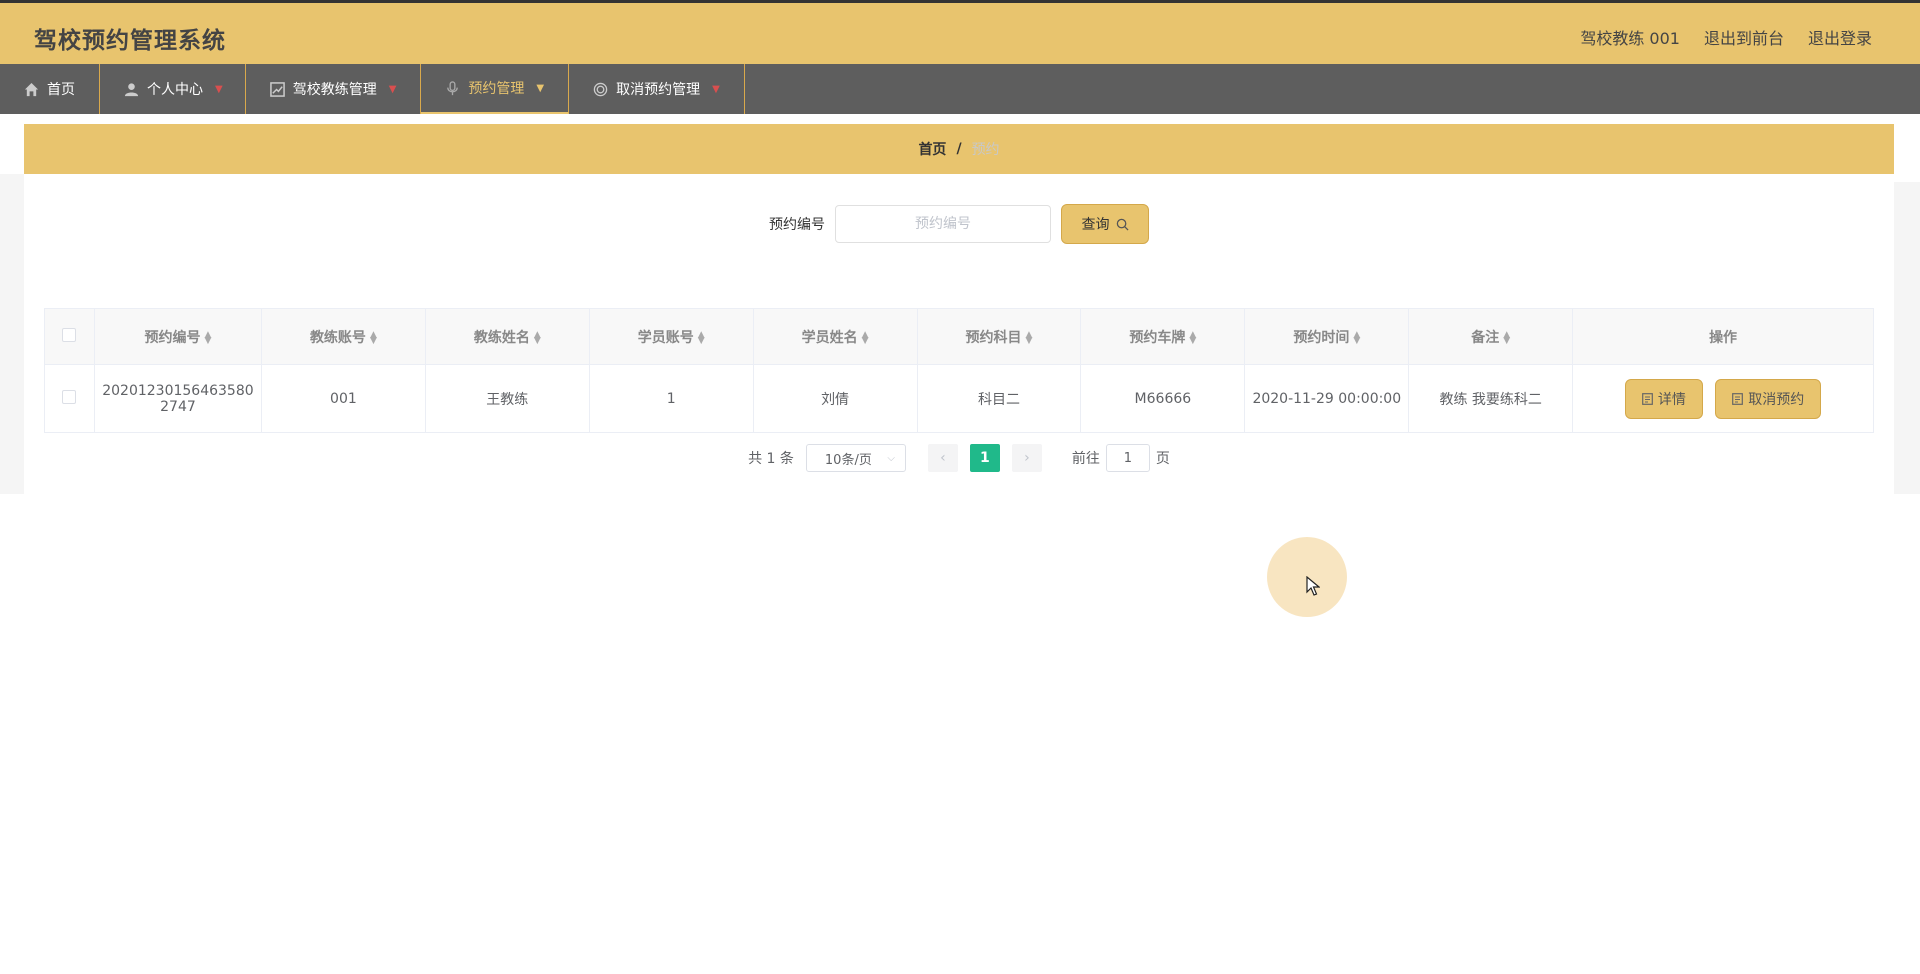 The image size is (1920, 974). What do you see at coordinates (1163, 398) in the screenshot?
I see `plate-cell: M66666` at bounding box center [1163, 398].